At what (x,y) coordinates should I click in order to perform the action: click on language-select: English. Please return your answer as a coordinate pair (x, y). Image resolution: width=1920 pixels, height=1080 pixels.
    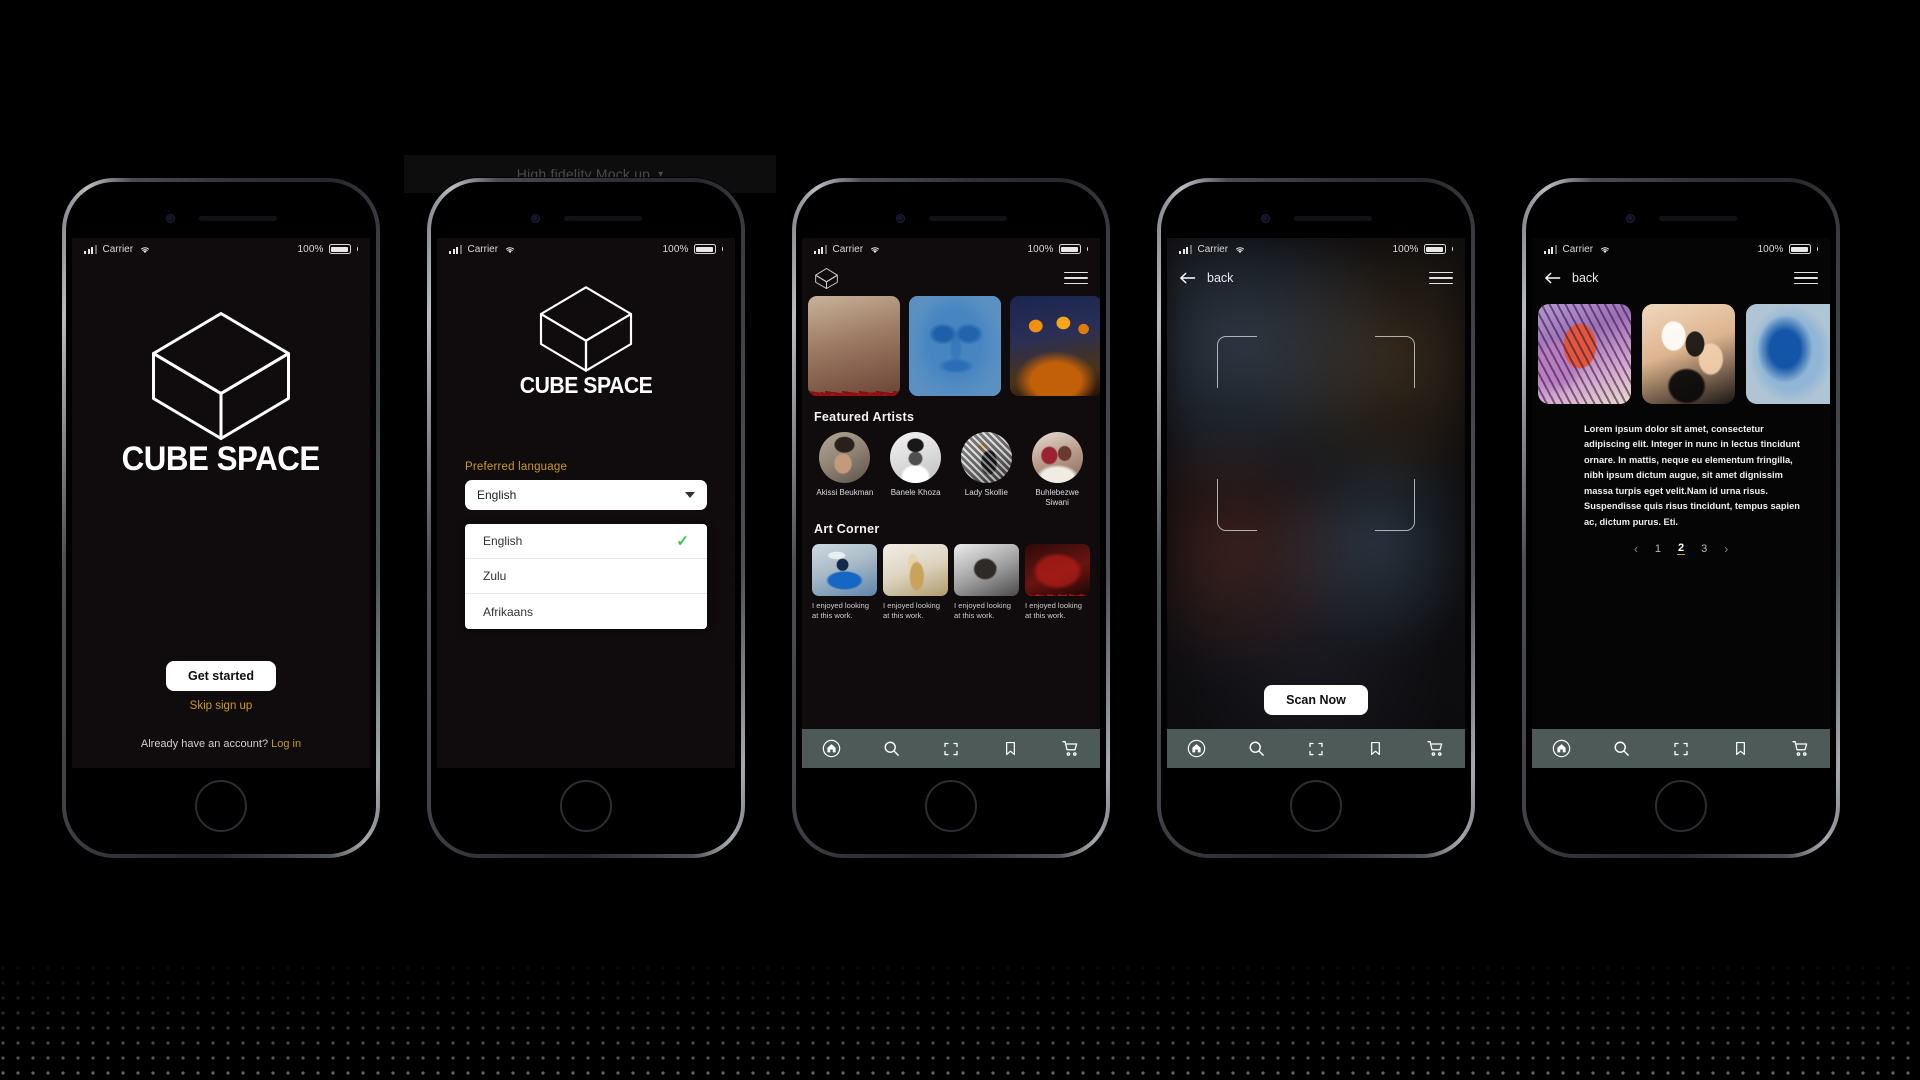
    Looking at the image, I should click on (586, 495).